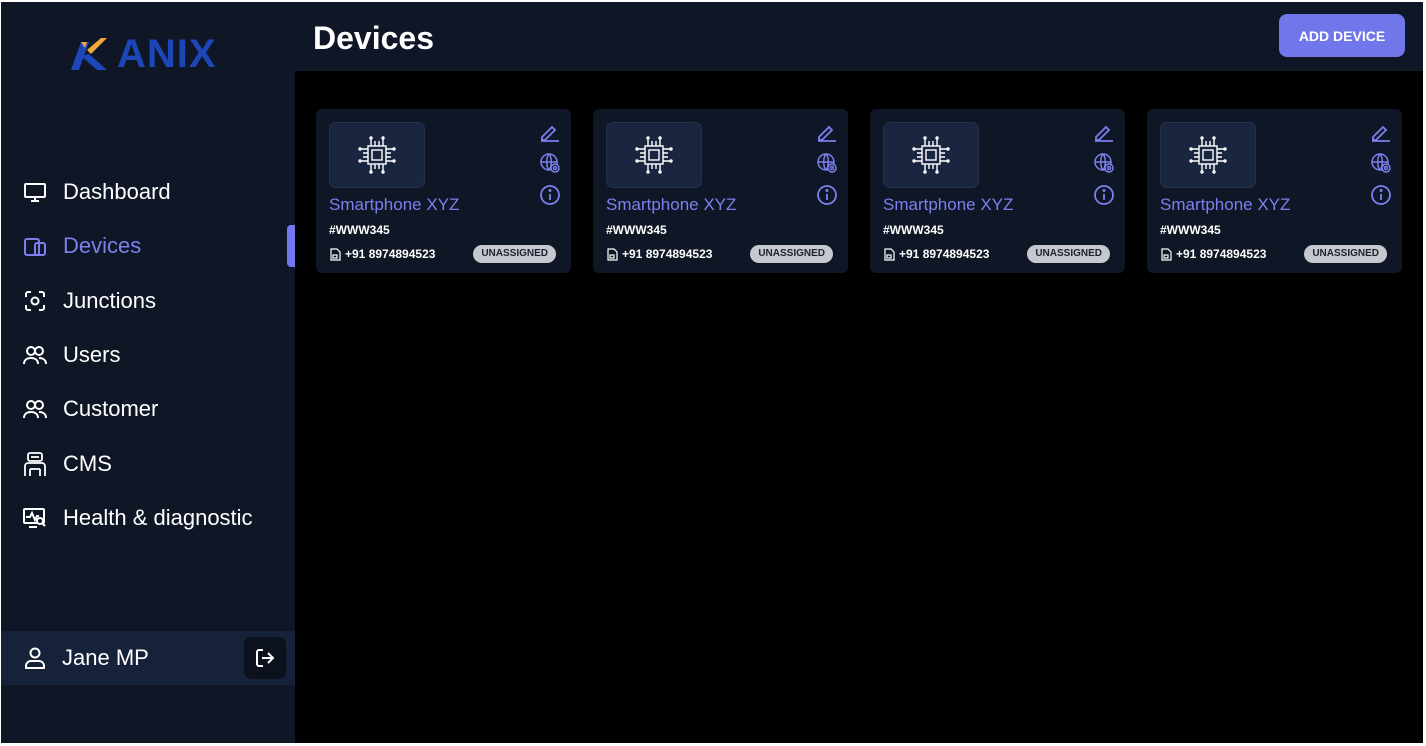 The height and width of the screenshot is (746, 1426). What do you see at coordinates (35, 301) in the screenshot?
I see `junction-icon` at bounding box center [35, 301].